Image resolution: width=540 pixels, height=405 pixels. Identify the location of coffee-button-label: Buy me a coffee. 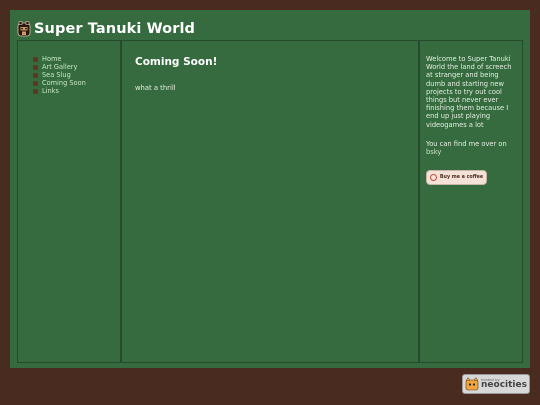
(461, 177).